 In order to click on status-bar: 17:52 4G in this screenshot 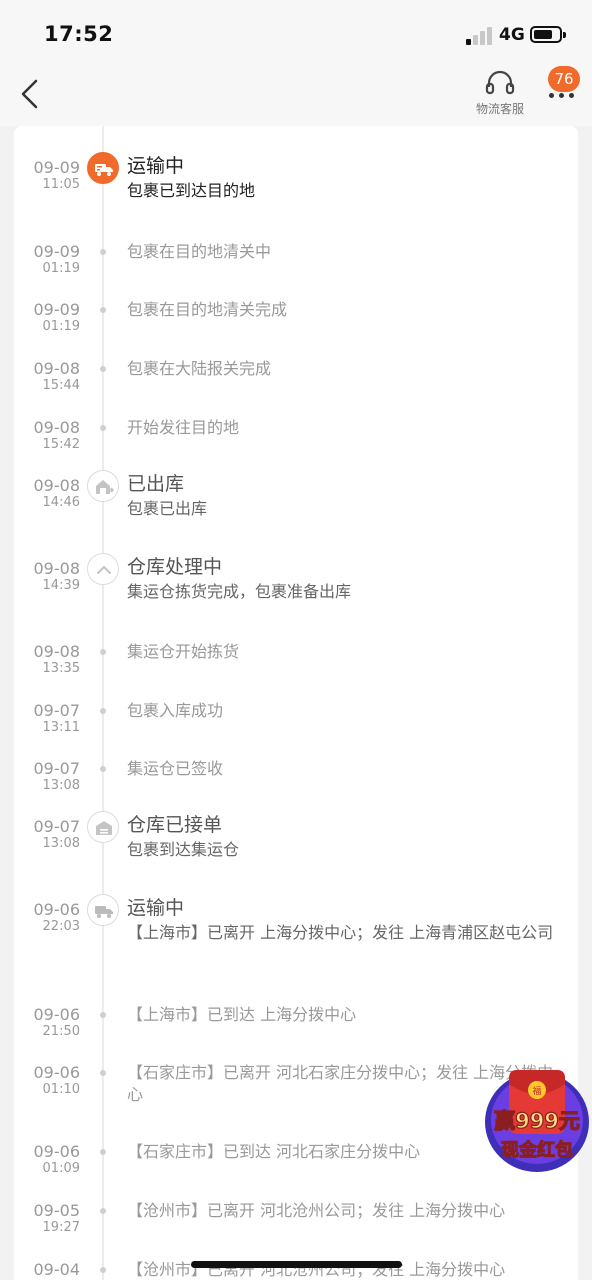, I will do `click(296, 32)`.